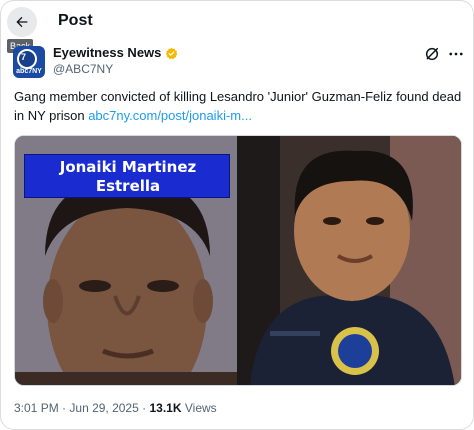 Image resolution: width=474 pixels, height=430 pixels. Describe the element at coordinates (24, 57) in the screenshot. I see `avatar-logo-text: 7` at that location.